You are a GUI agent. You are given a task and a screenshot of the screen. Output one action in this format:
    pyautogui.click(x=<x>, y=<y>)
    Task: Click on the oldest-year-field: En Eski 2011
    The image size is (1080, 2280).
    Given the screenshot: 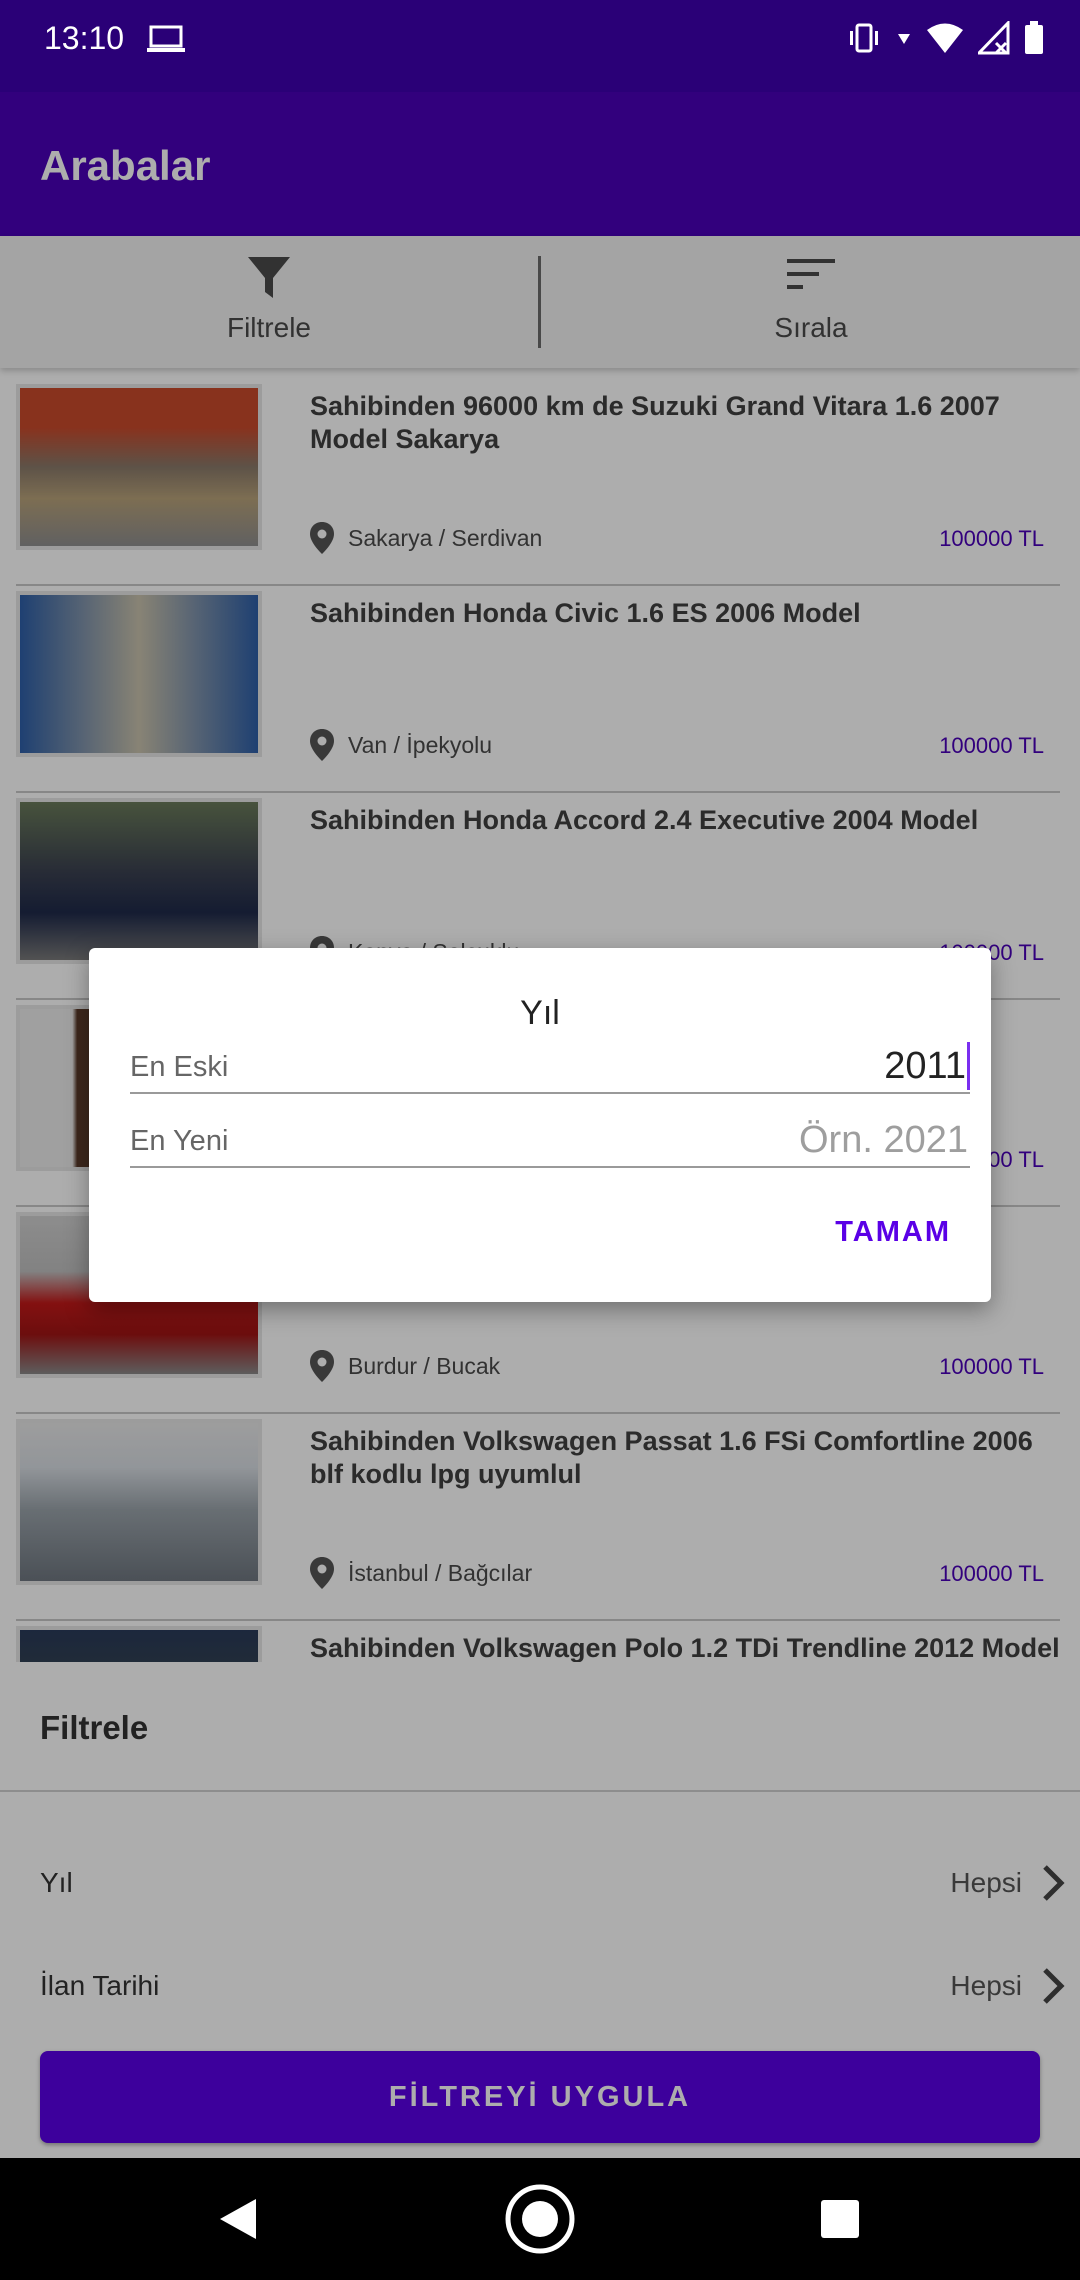 What is the action you would take?
    pyautogui.click(x=550, y=1066)
    